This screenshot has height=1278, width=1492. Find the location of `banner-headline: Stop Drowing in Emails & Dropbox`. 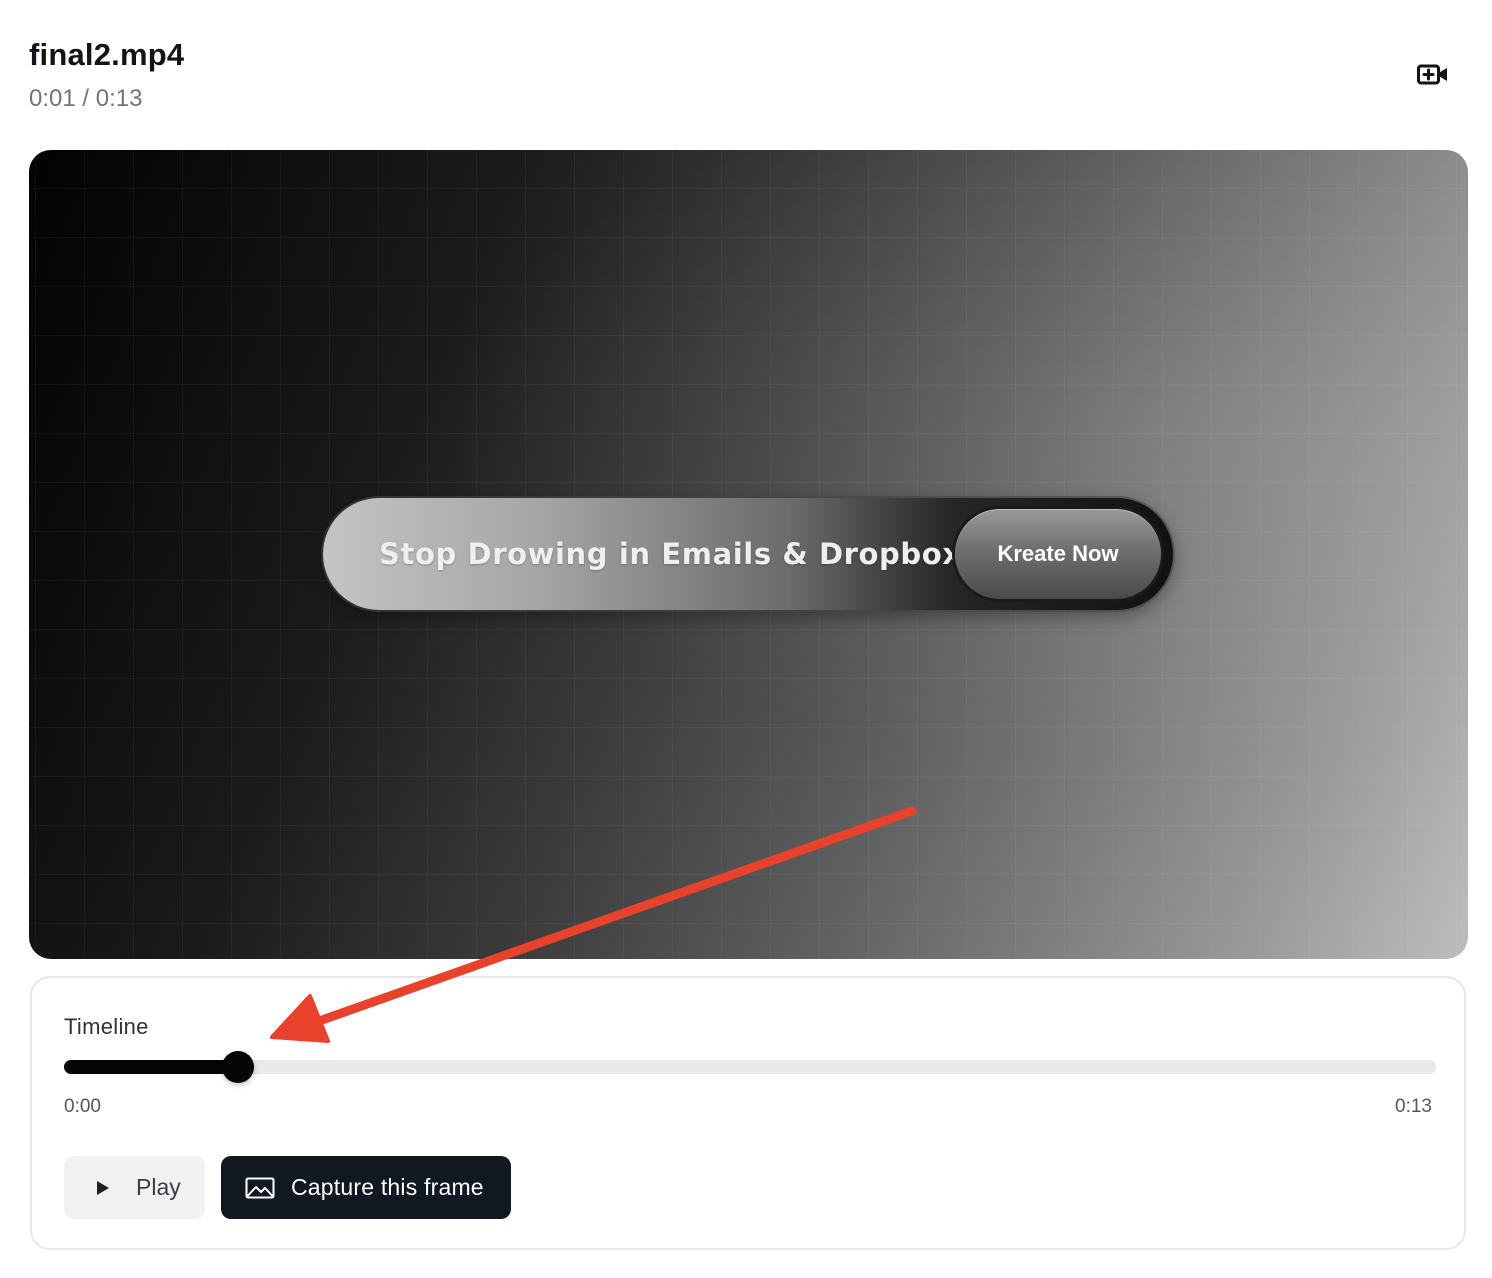

banner-headline: Stop Drowing in Emails & Dropbox is located at coordinates (670, 554).